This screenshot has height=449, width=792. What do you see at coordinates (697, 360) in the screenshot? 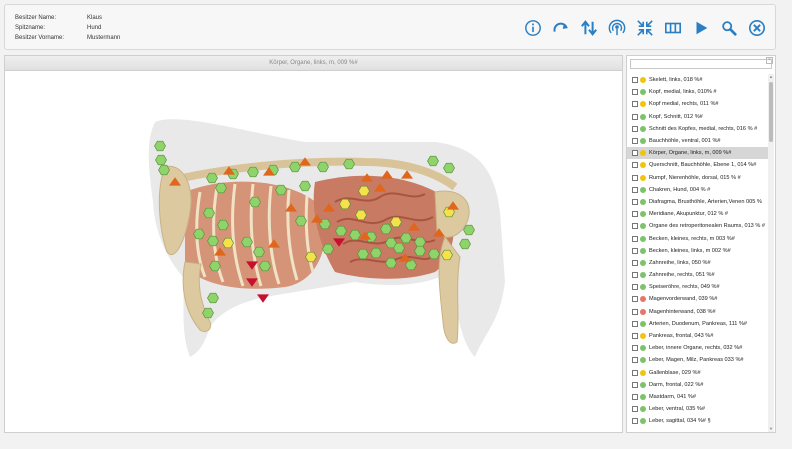
I see `layer-list-item: Leber, Magen, Milz, Pankreas 033 %#` at bounding box center [697, 360].